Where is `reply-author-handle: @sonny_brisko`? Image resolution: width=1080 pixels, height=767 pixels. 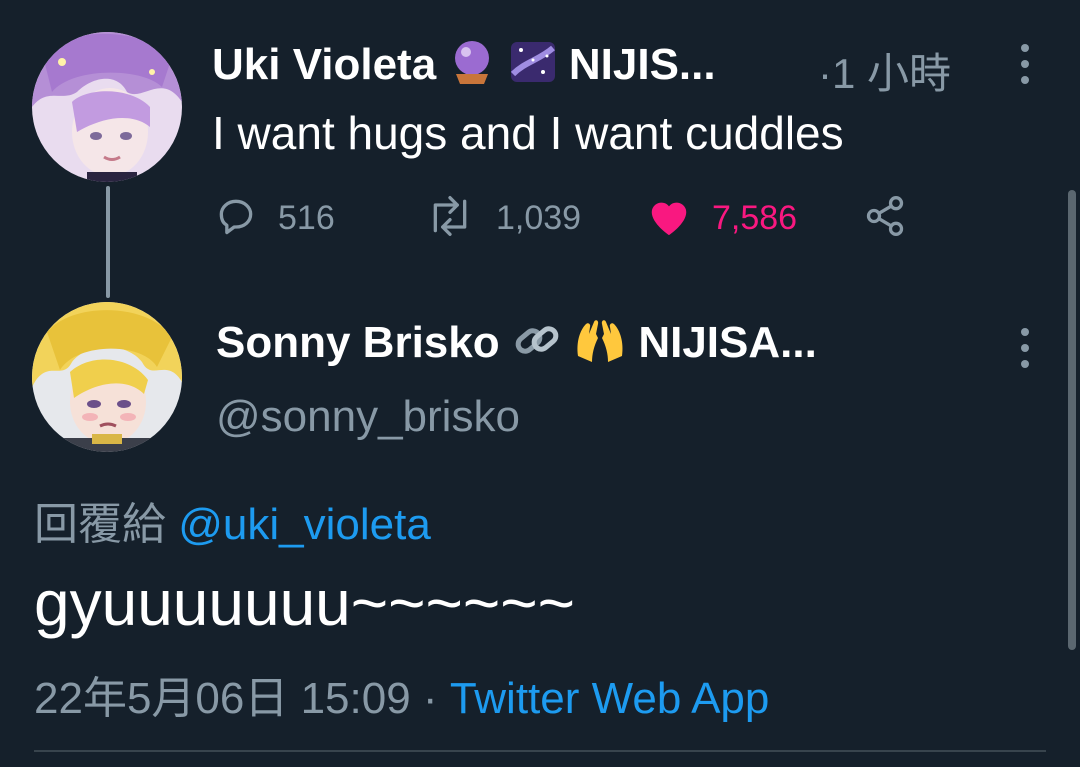 reply-author-handle: @sonny_brisko is located at coordinates (368, 417).